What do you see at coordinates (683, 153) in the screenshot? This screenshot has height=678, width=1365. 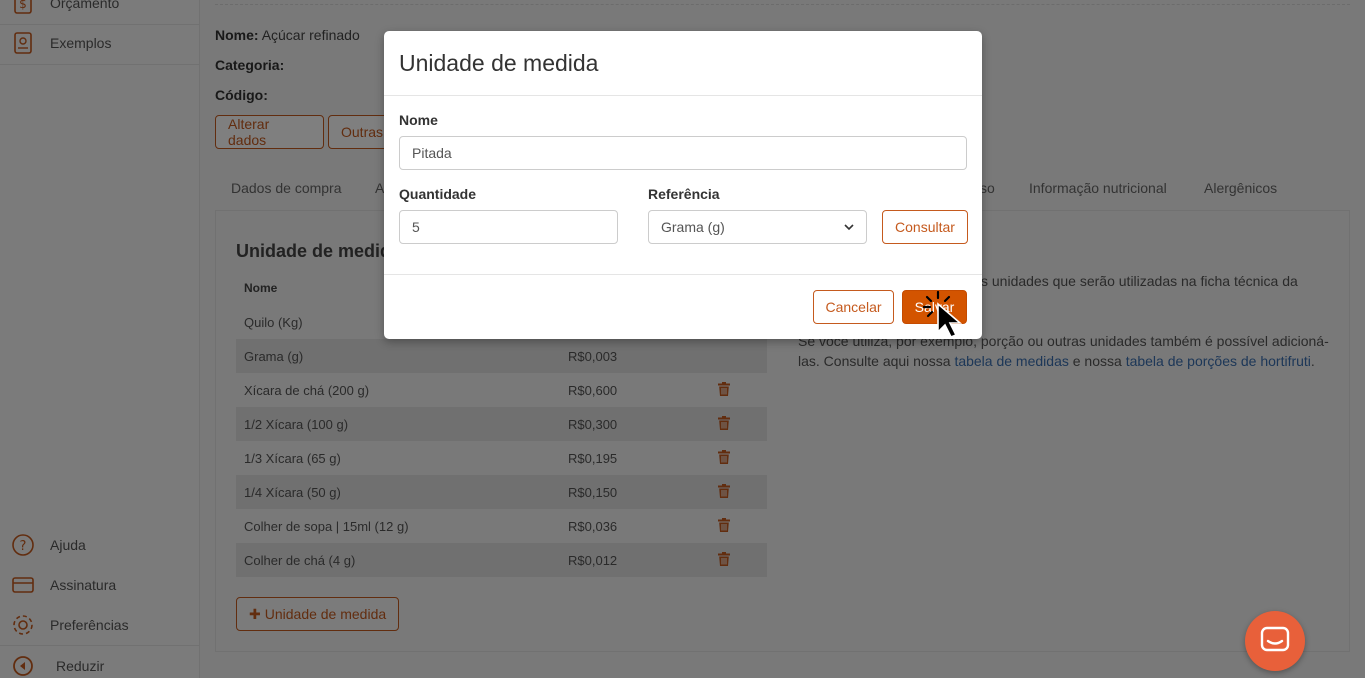 I see `name-input: Pitada` at bounding box center [683, 153].